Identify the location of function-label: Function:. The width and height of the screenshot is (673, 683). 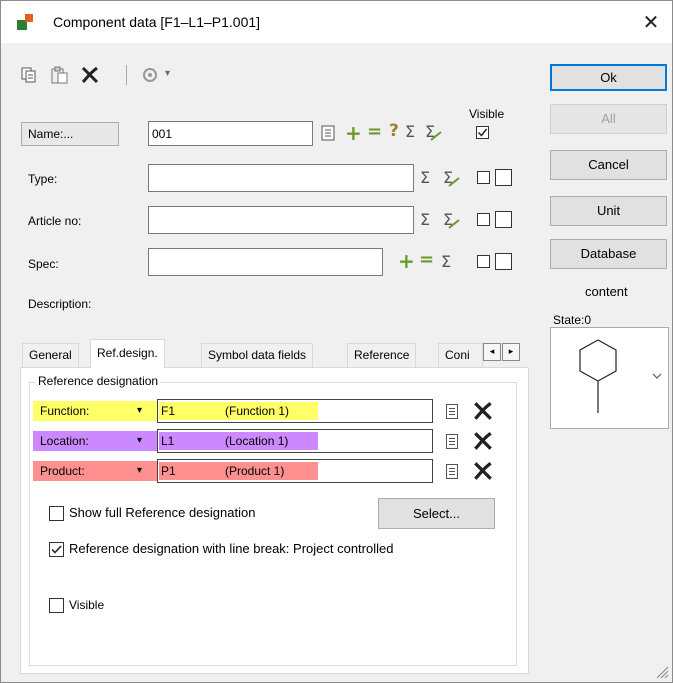
(65, 411).